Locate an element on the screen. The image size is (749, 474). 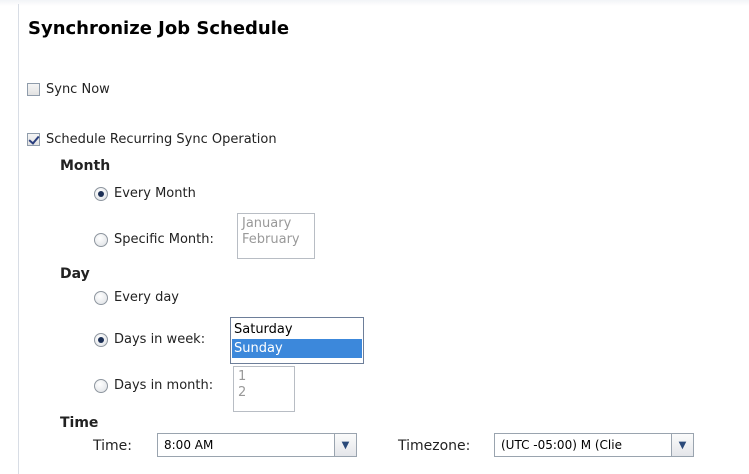
recurring-row: Schedule Recurring Sync Operation is located at coordinates (152, 139).